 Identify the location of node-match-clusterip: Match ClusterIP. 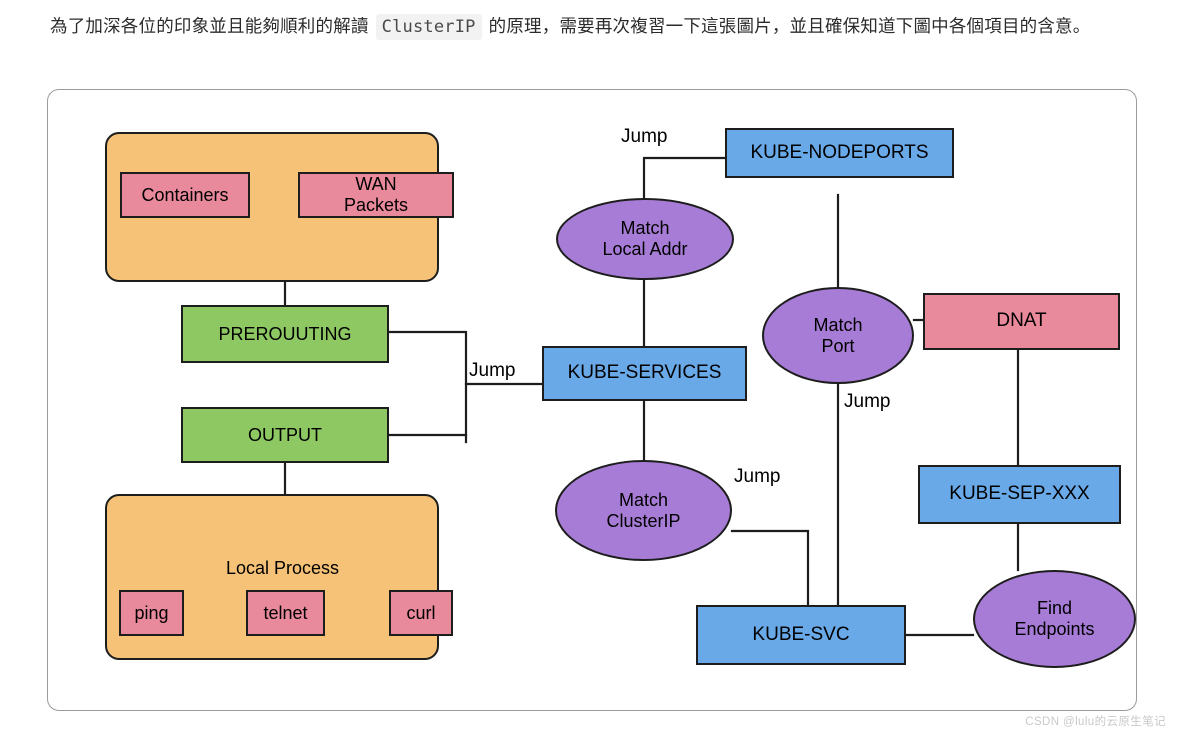
(643, 510).